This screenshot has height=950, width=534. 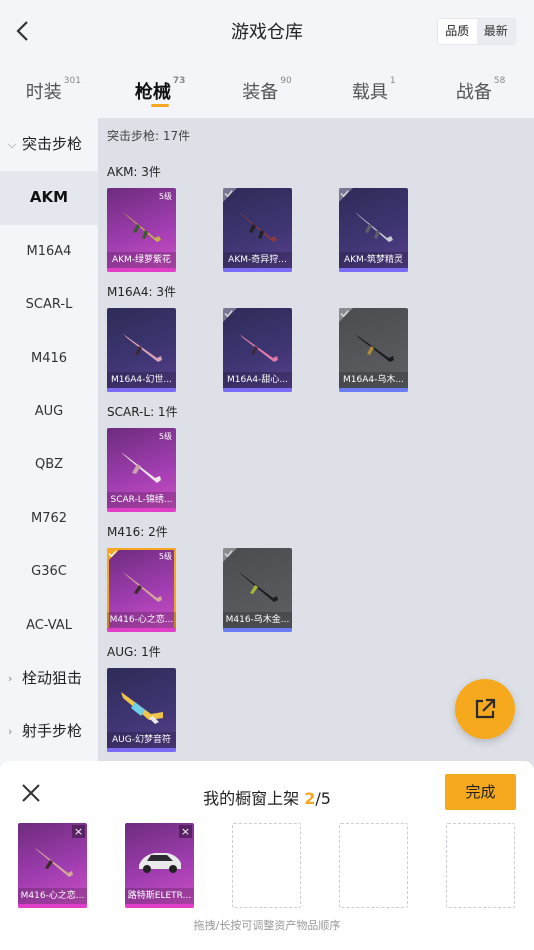 I want to click on item-card: AKM-筑梦精灵, so click(x=373, y=230).